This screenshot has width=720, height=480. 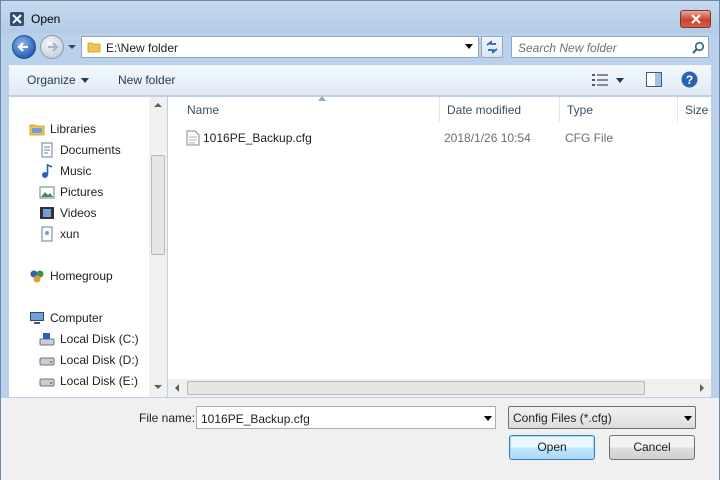 I want to click on view-details-icon, so click(x=600, y=80).